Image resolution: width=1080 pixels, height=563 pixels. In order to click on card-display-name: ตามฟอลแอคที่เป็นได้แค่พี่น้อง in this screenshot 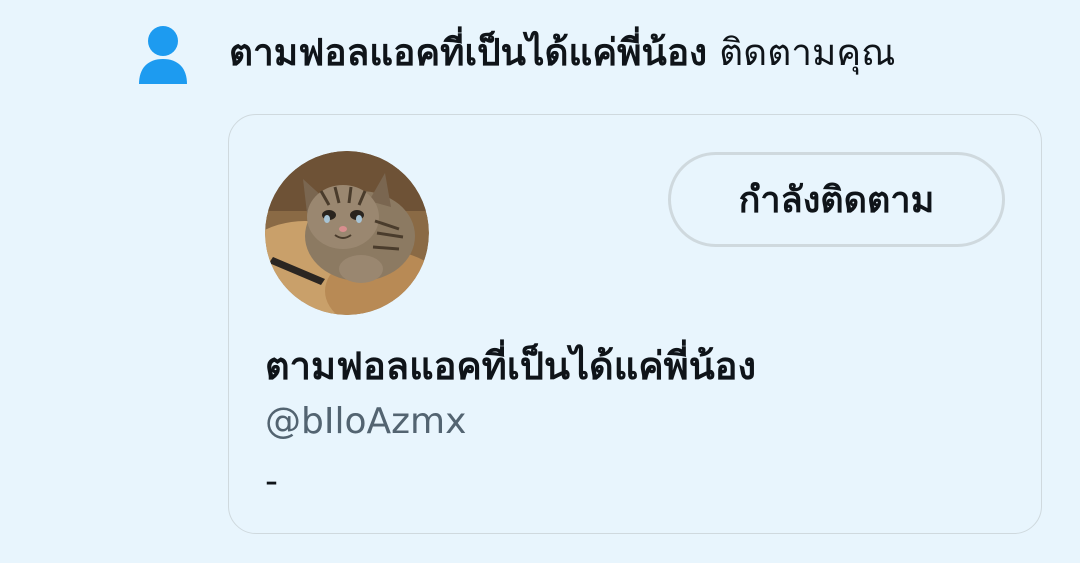, I will do `click(510, 366)`.